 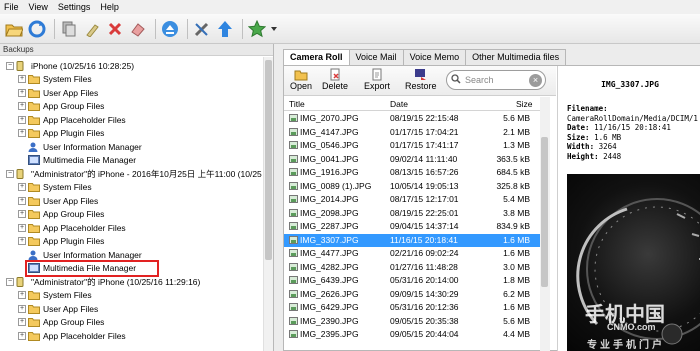 I want to click on table-row: IMG_2287.JPG 09/04/15 14:37:14 834.9 kB, so click(x=412, y=226).